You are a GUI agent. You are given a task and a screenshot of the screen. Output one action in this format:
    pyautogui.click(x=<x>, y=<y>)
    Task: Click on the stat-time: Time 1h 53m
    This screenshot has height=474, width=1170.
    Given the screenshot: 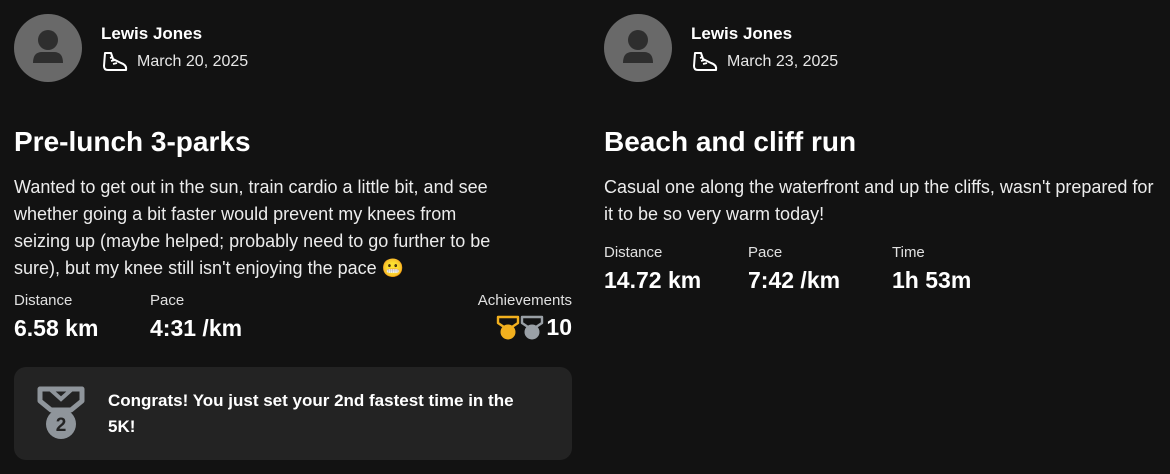 What is the action you would take?
    pyautogui.click(x=964, y=268)
    